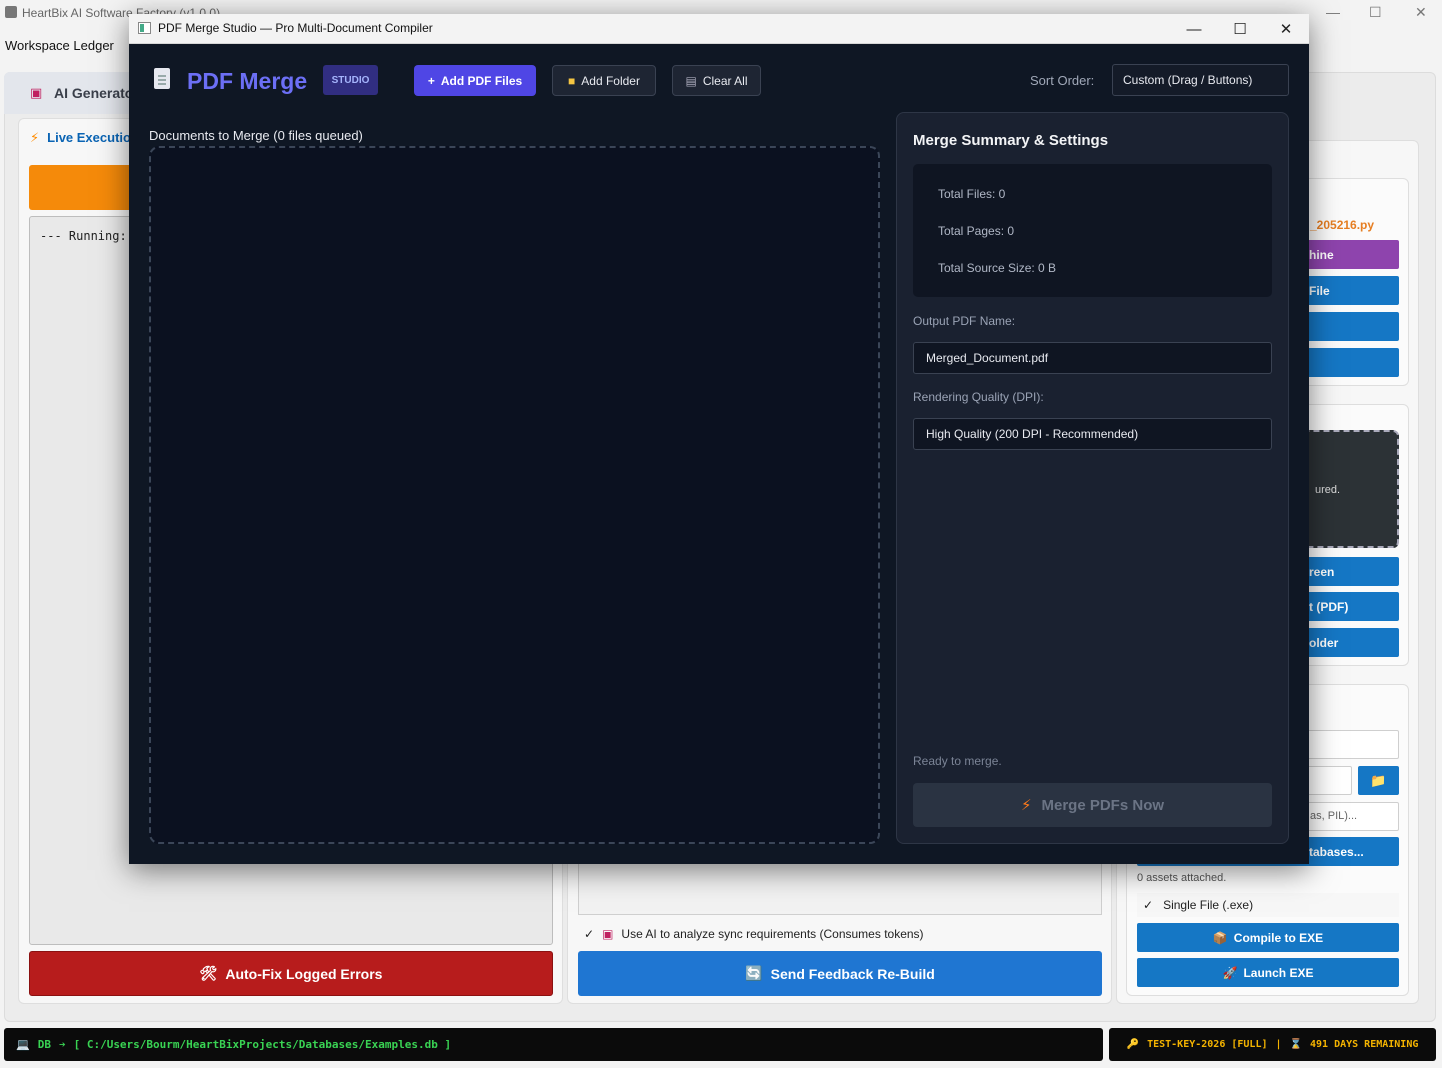 This screenshot has height=1068, width=1442. I want to click on auto-fix-button: 🛠 Auto-Fix Logged Errors, so click(291, 973).